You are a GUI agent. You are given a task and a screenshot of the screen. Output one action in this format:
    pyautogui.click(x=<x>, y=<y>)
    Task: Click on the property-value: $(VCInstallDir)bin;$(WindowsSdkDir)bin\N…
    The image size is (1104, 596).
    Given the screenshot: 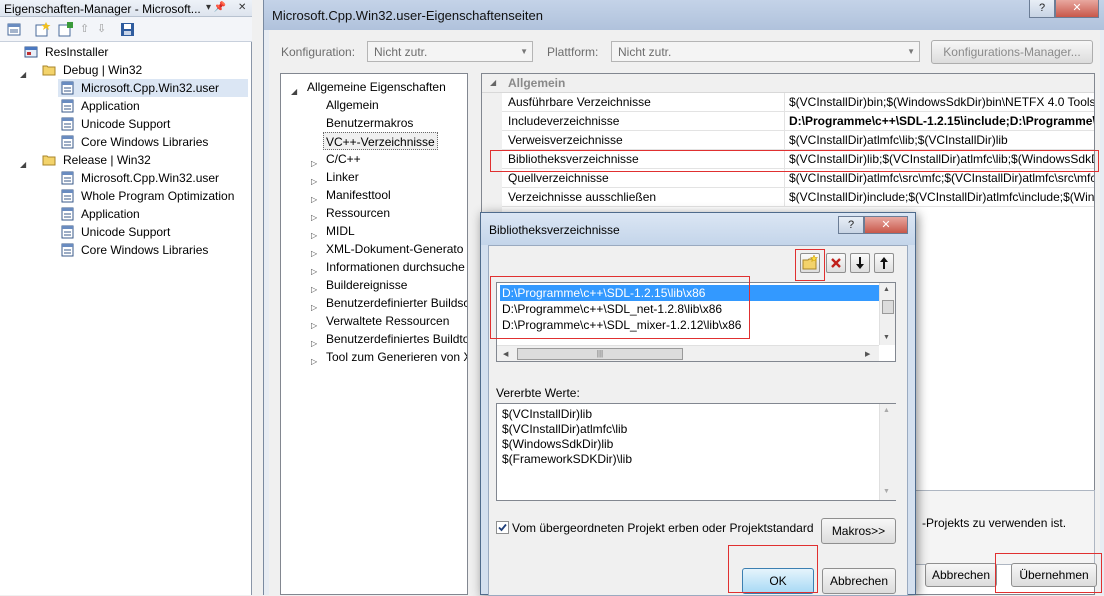 What is the action you would take?
    pyautogui.click(x=939, y=102)
    